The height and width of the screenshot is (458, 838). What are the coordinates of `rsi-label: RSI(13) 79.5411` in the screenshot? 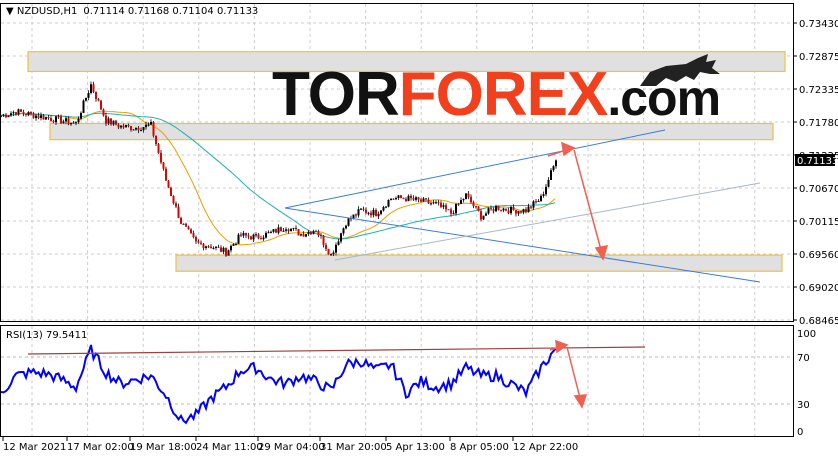 It's located at (46, 335).